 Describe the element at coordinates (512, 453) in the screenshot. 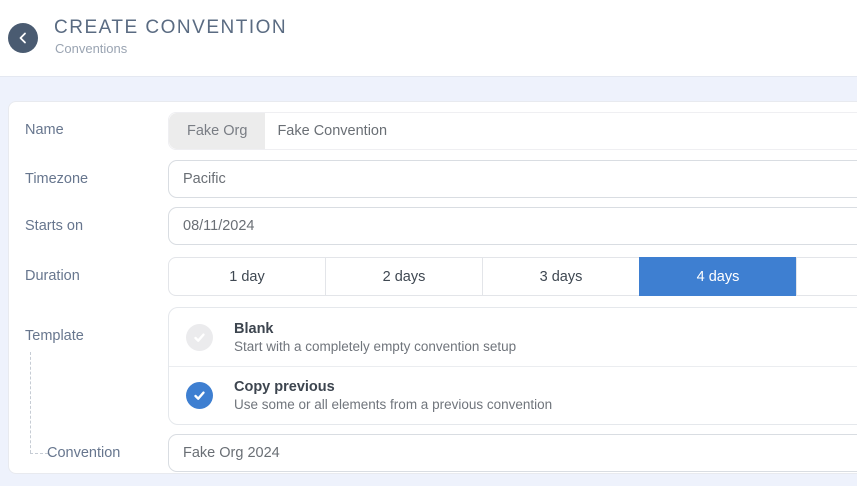

I see `previous-convention-input` at that location.